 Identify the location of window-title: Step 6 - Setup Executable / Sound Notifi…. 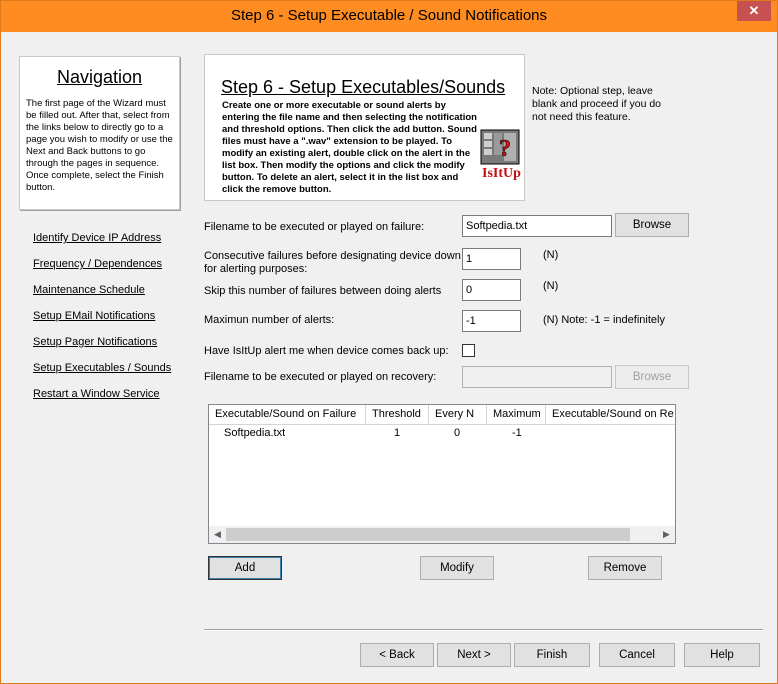
(389, 15).